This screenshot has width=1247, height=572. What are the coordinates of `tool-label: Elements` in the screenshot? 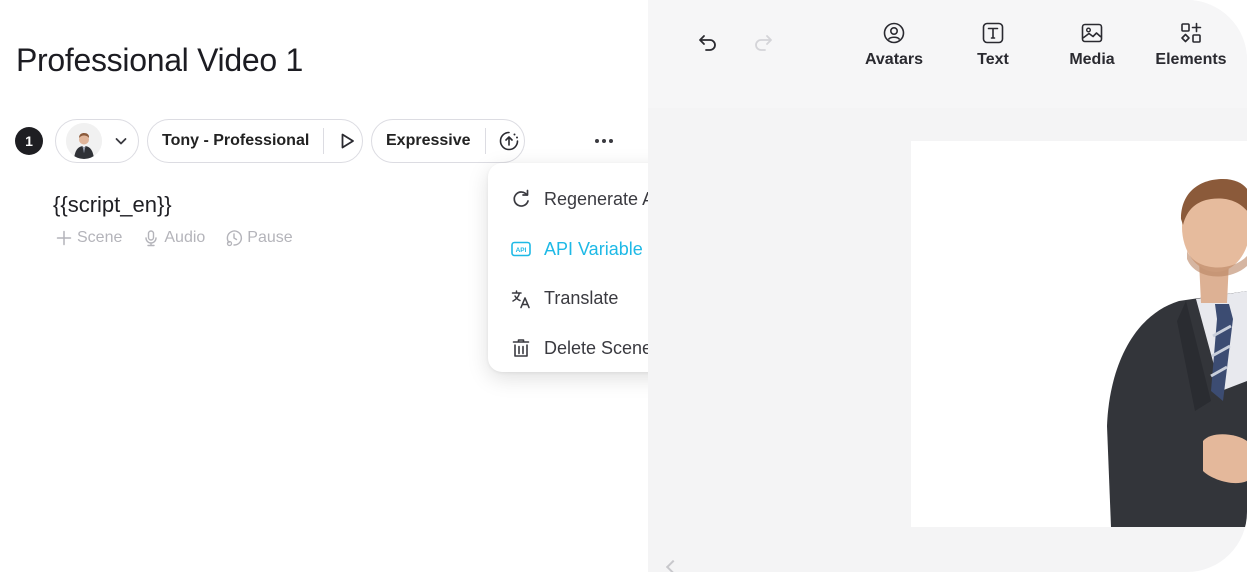 It's located at (1191, 59).